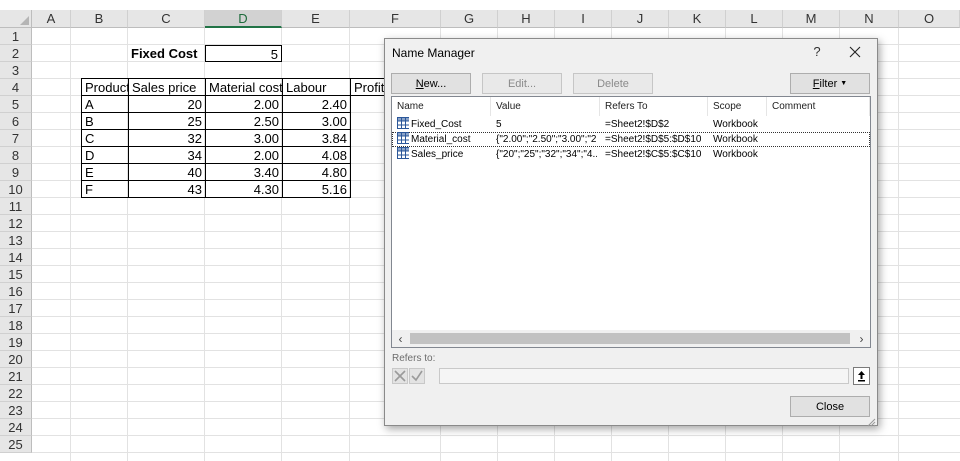 This screenshot has width=960, height=461. What do you see at coordinates (441, 106) in the screenshot?
I see `list-column-header: Name` at bounding box center [441, 106].